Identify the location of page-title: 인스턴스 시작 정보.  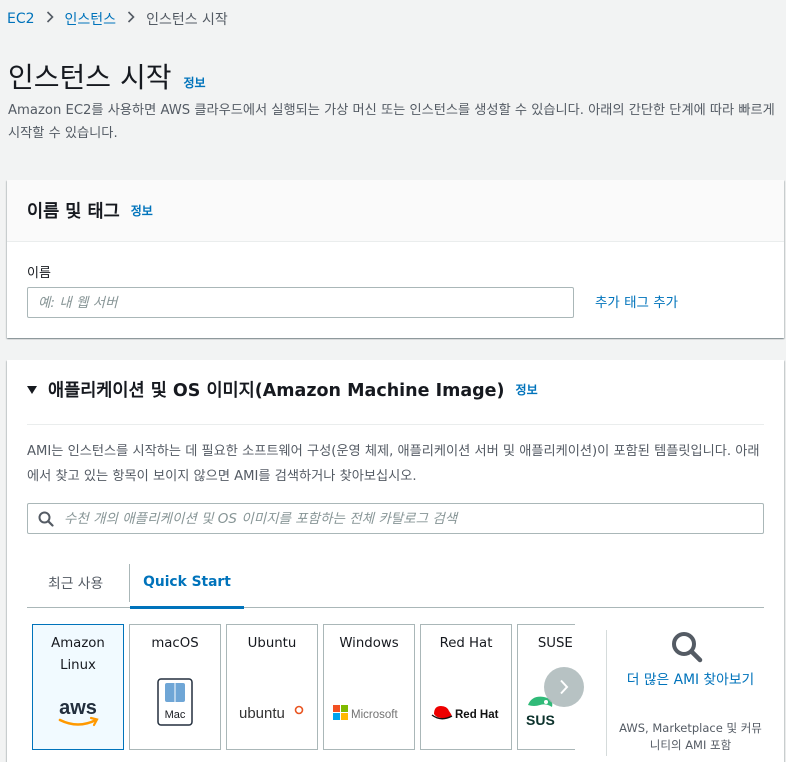
(107, 76).